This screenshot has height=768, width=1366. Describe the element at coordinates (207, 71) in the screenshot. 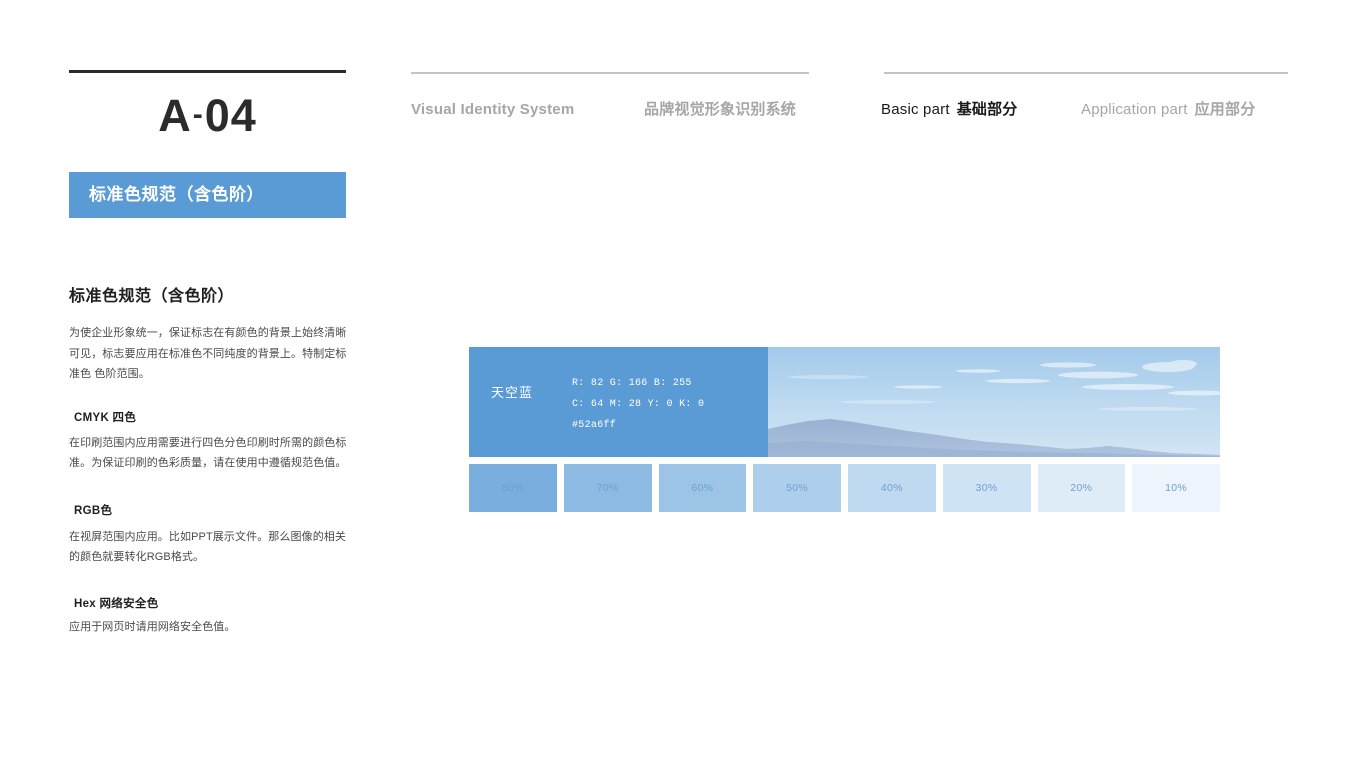

I see `header-rule-left` at that location.